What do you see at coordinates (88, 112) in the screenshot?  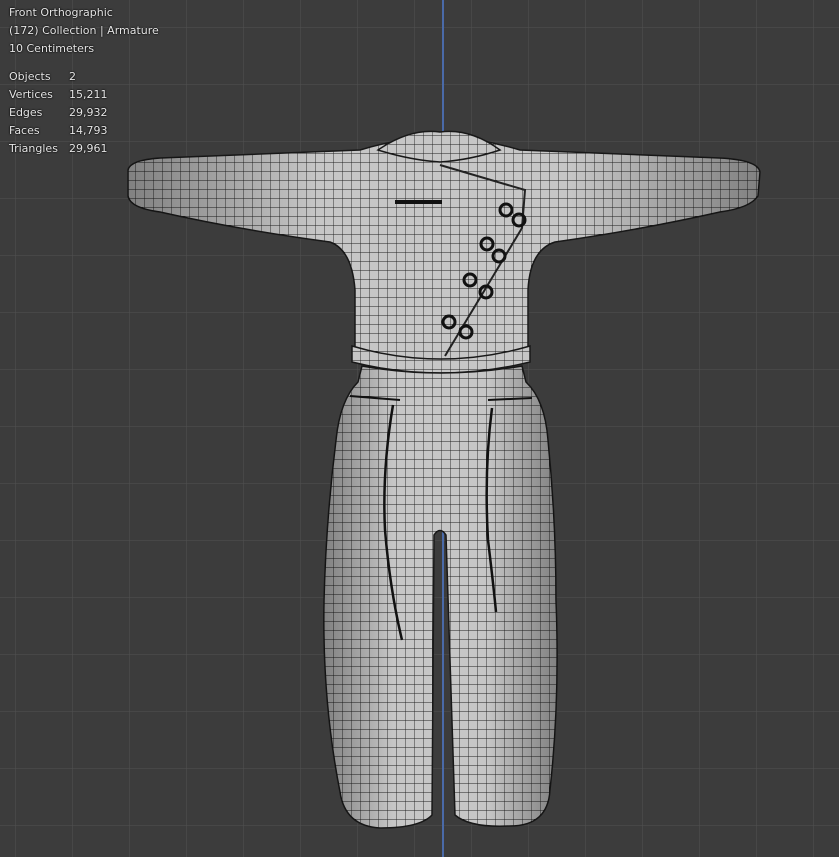 I see `stat-value: 29,932` at bounding box center [88, 112].